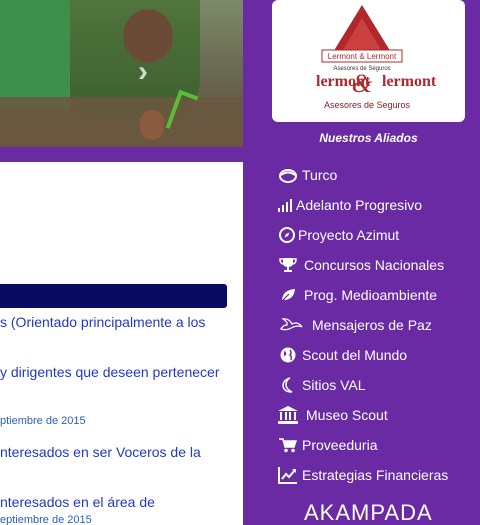 This screenshot has width=480, height=525. Describe the element at coordinates (121, 122) in the screenshot. I see `photo-ground` at that location.